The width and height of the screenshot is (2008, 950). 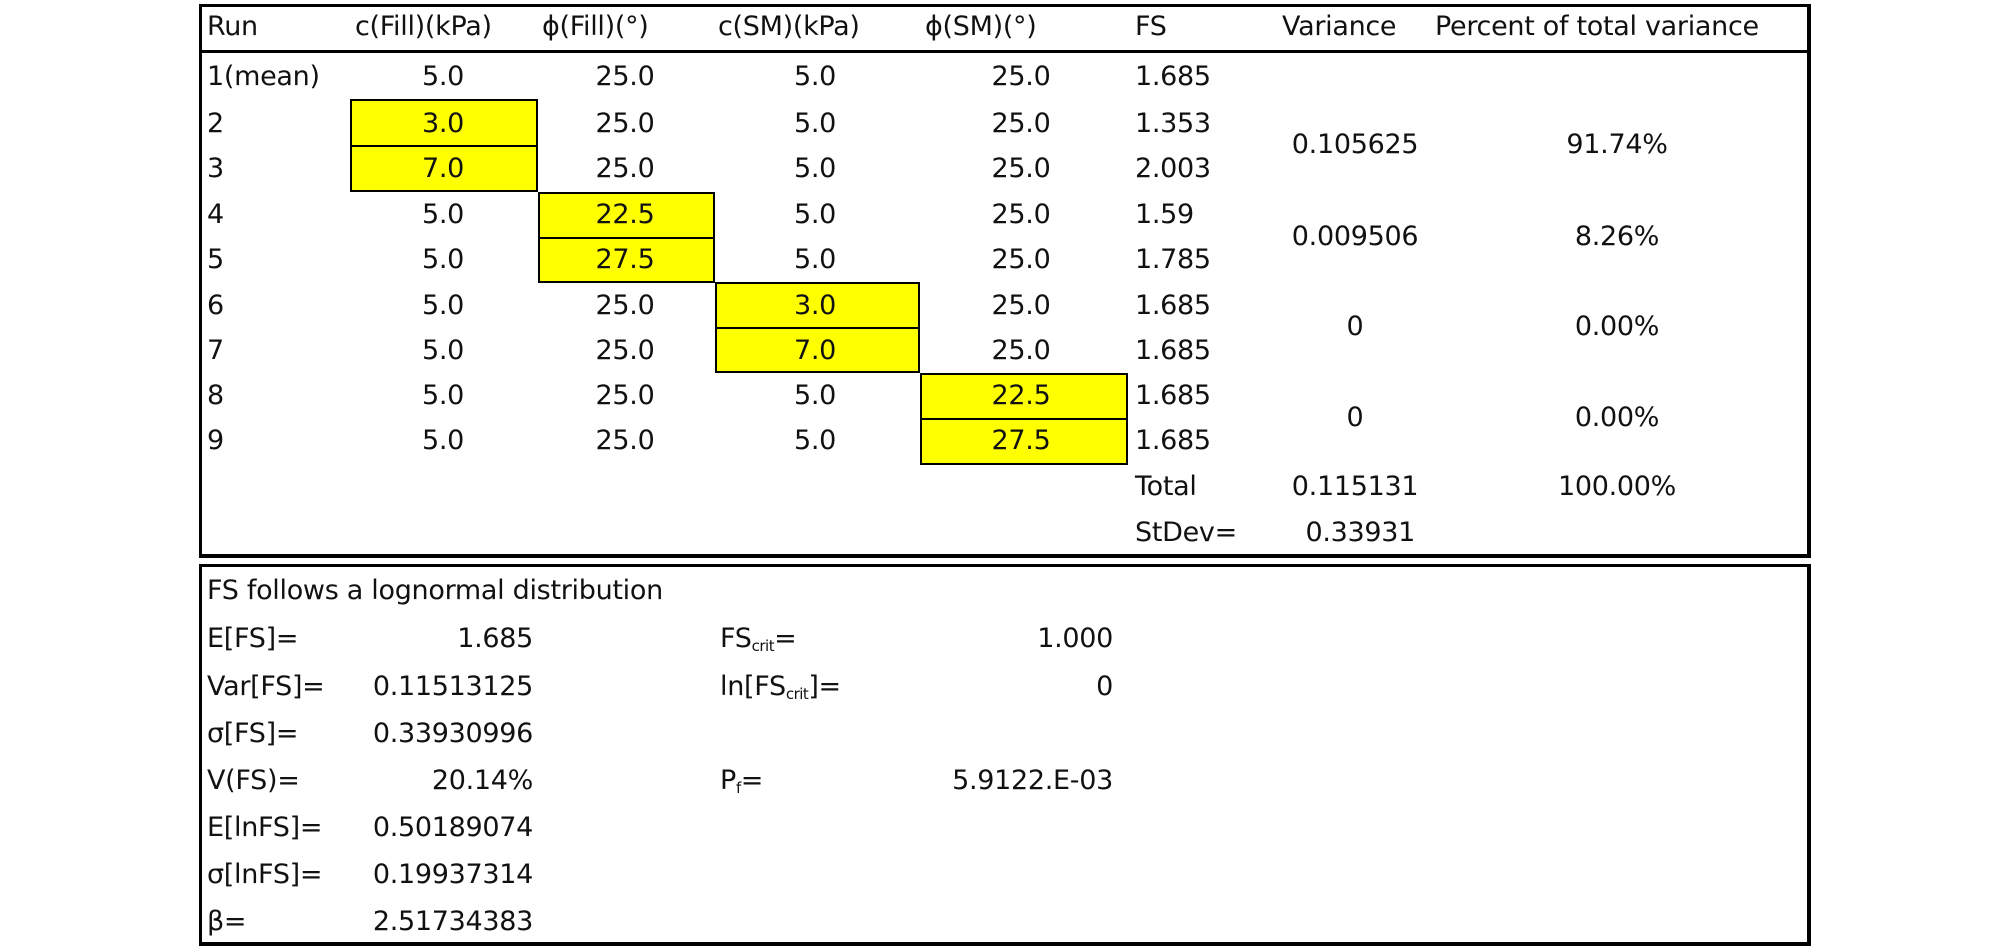 What do you see at coordinates (785, 638) in the screenshot?
I see `fs-crit-eq: =` at bounding box center [785, 638].